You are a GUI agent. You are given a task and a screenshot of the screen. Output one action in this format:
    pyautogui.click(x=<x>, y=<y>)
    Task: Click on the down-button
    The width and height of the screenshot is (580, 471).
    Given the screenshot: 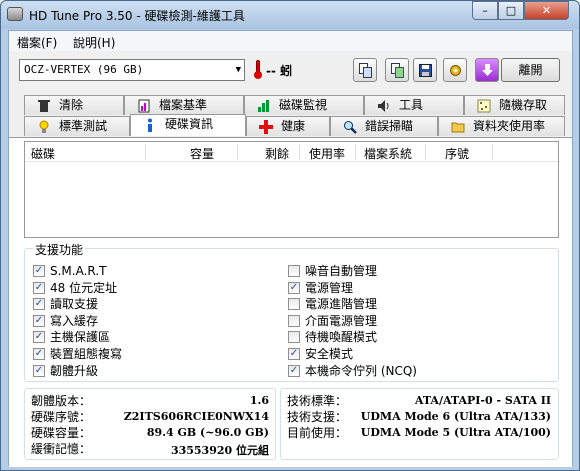 What is the action you would take?
    pyautogui.click(x=487, y=70)
    